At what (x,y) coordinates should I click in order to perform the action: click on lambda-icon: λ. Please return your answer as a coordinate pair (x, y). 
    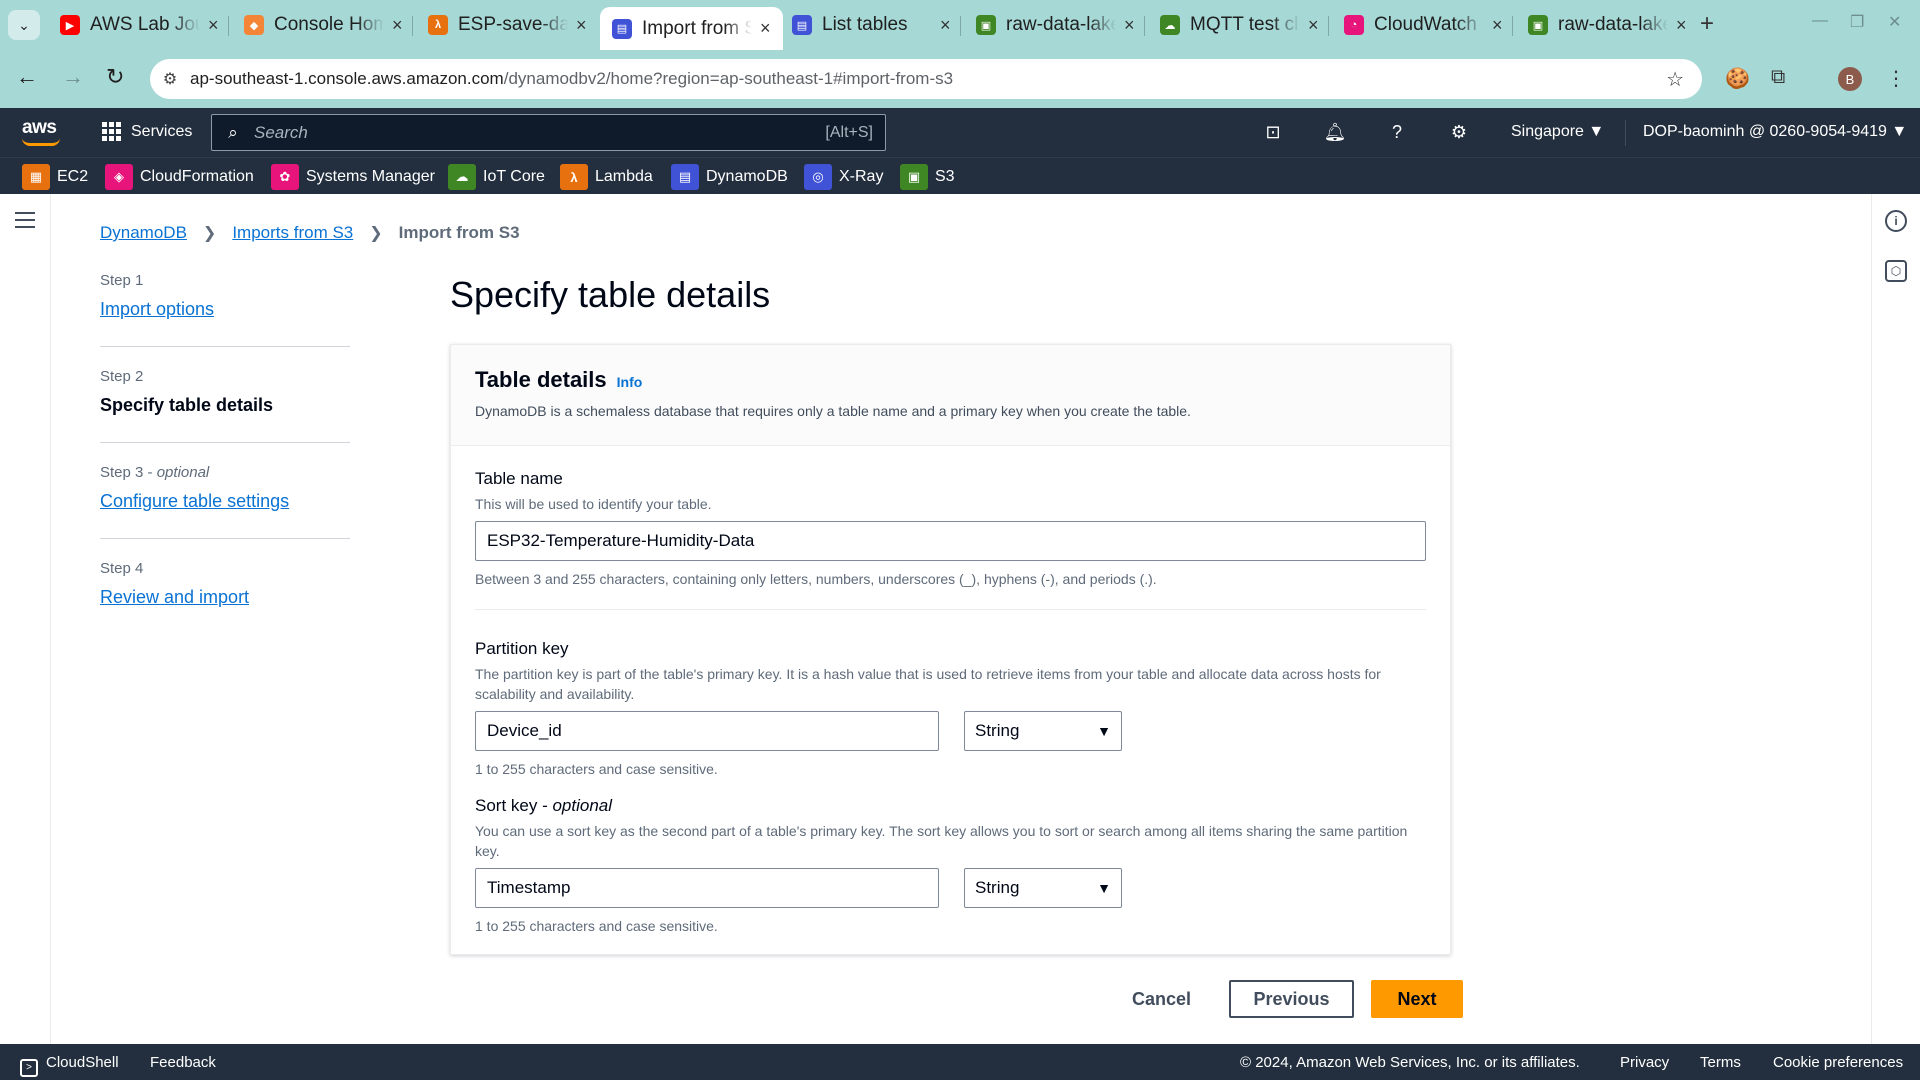
    Looking at the image, I should click on (438, 25).